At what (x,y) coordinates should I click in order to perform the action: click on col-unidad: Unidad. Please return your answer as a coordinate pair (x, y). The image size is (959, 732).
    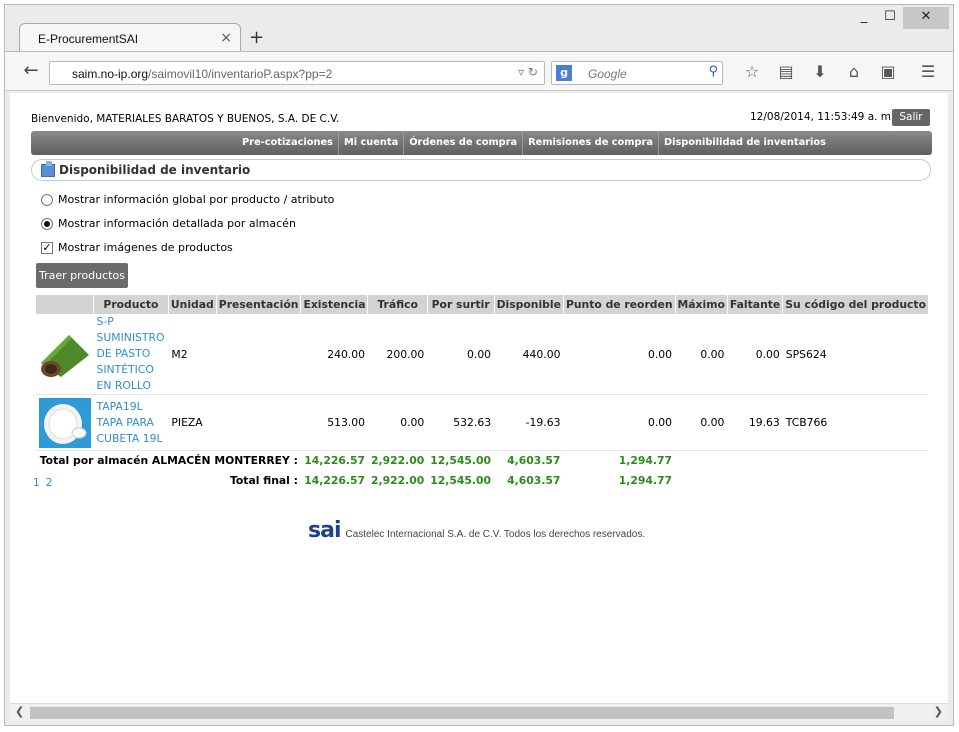
    Looking at the image, I should click on (192, 304).